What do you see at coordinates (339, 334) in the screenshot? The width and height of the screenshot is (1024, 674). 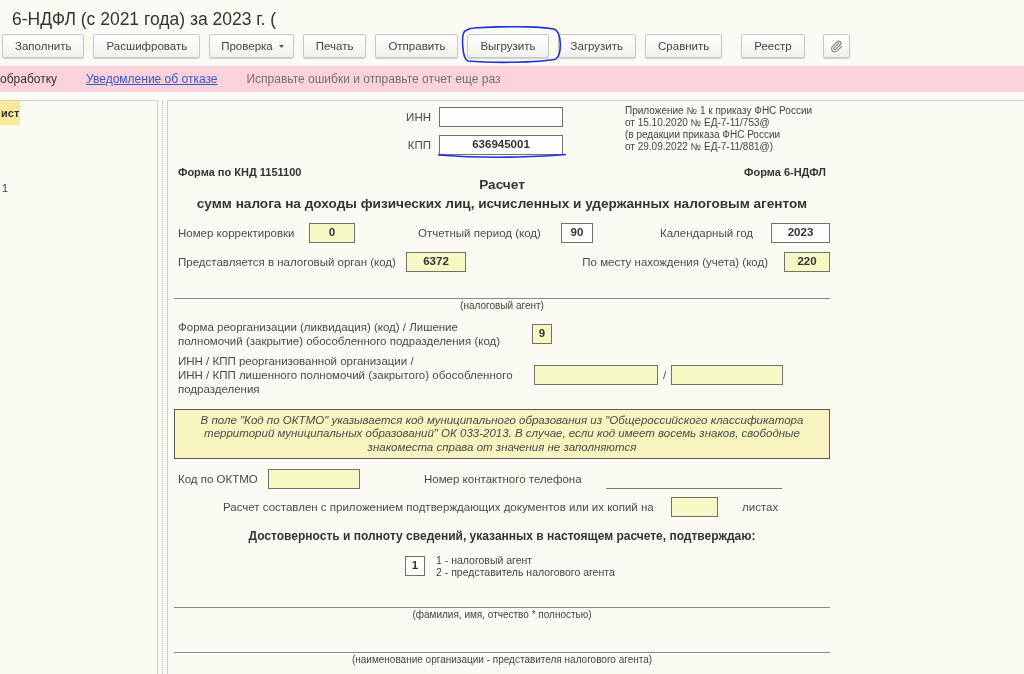 I see `field-label: Форма реорганизации (ликвидация) (код) / Лишение полномочий (закрытие) обособленного подразделения (код)` at bounding box center [339, 334].